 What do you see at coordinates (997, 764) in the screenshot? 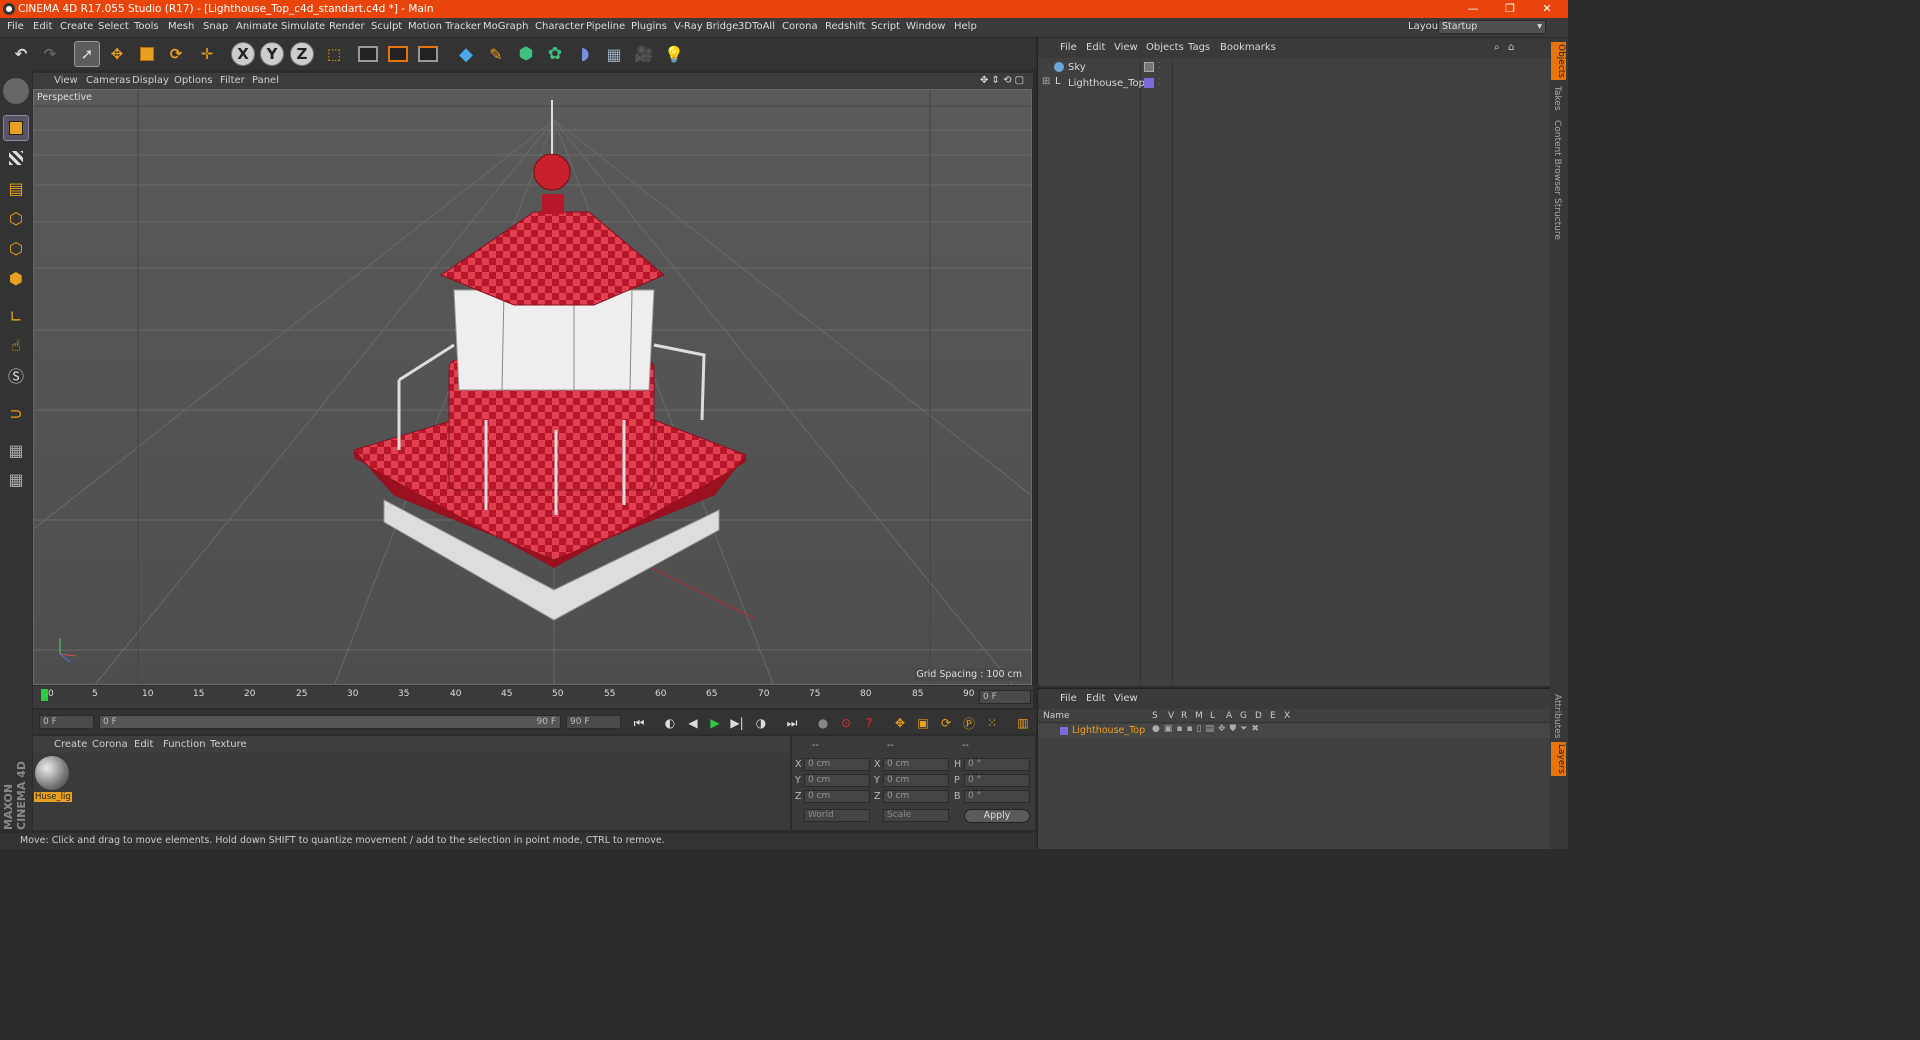
I see `rotation-h-field: 0 °` at bounding box center [997, 764].